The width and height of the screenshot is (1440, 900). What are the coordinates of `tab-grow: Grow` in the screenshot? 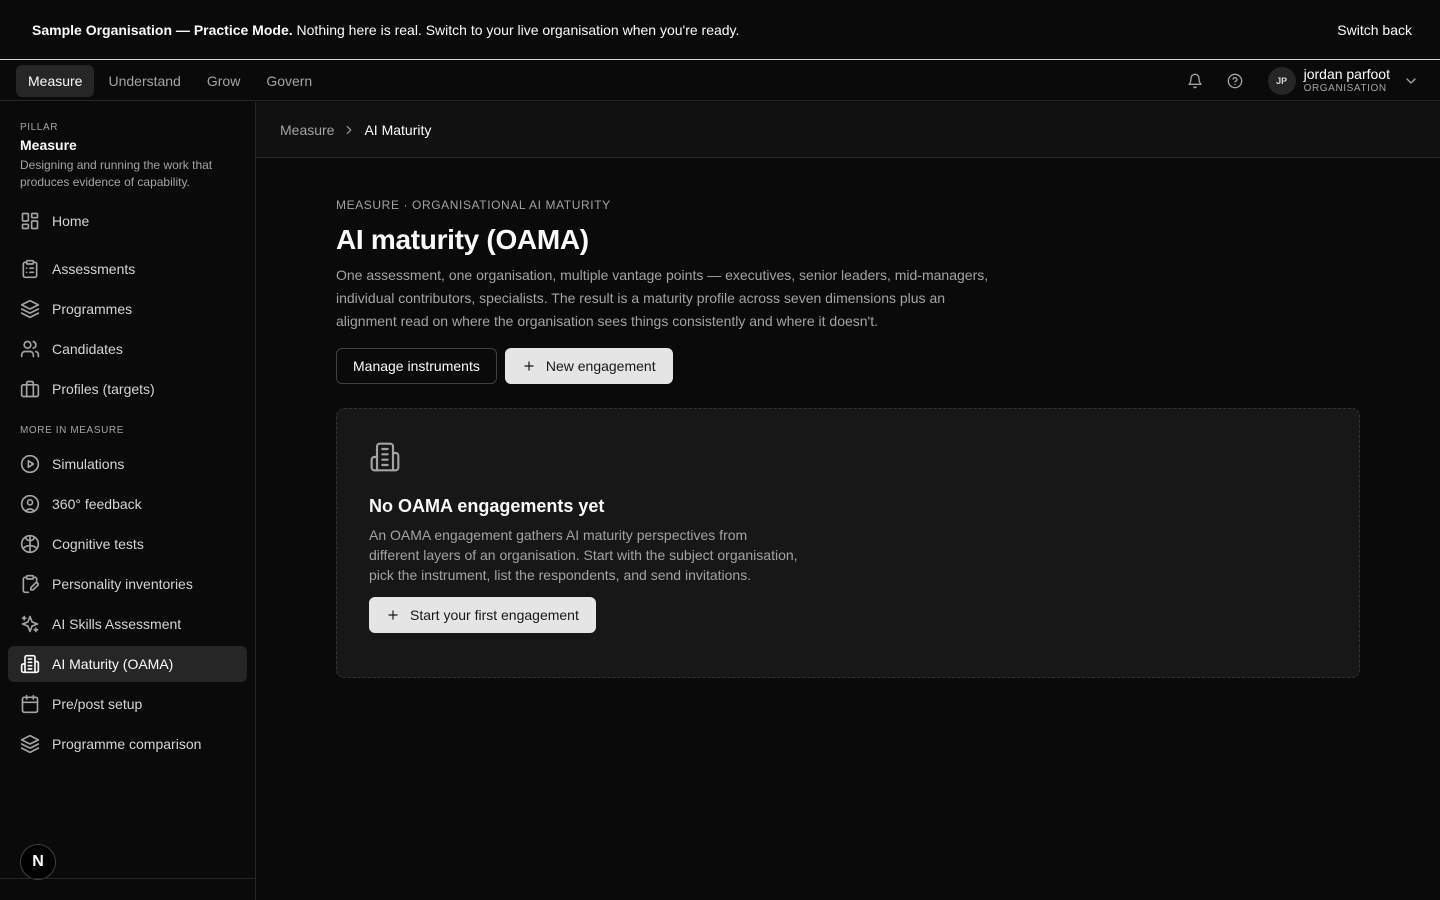 It's located at (223, 81).